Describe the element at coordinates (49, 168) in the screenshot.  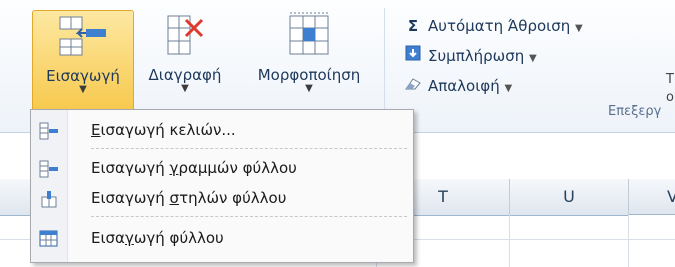
I see `insert-rows-icon` at that location.